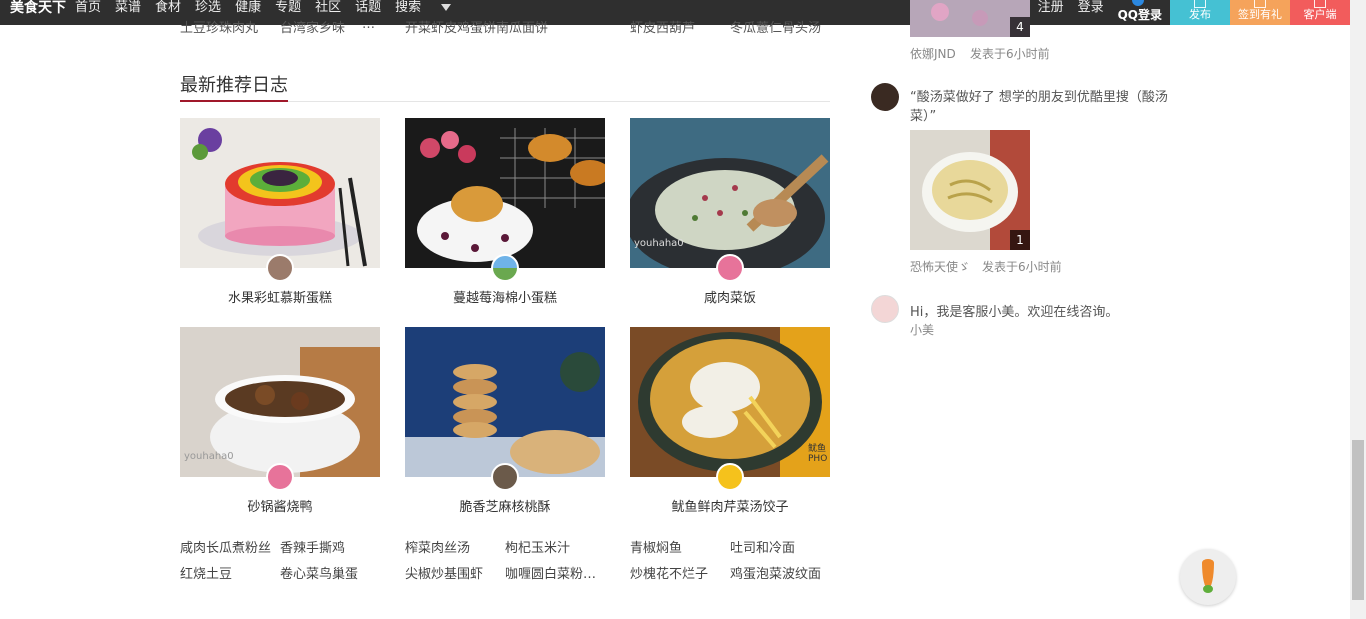 The height and width of the screenshot is (619, 1366). What do you see at coordinates (885, 309) in the screenshot?
I see `service-avatar` at bounding box center [885, 309].